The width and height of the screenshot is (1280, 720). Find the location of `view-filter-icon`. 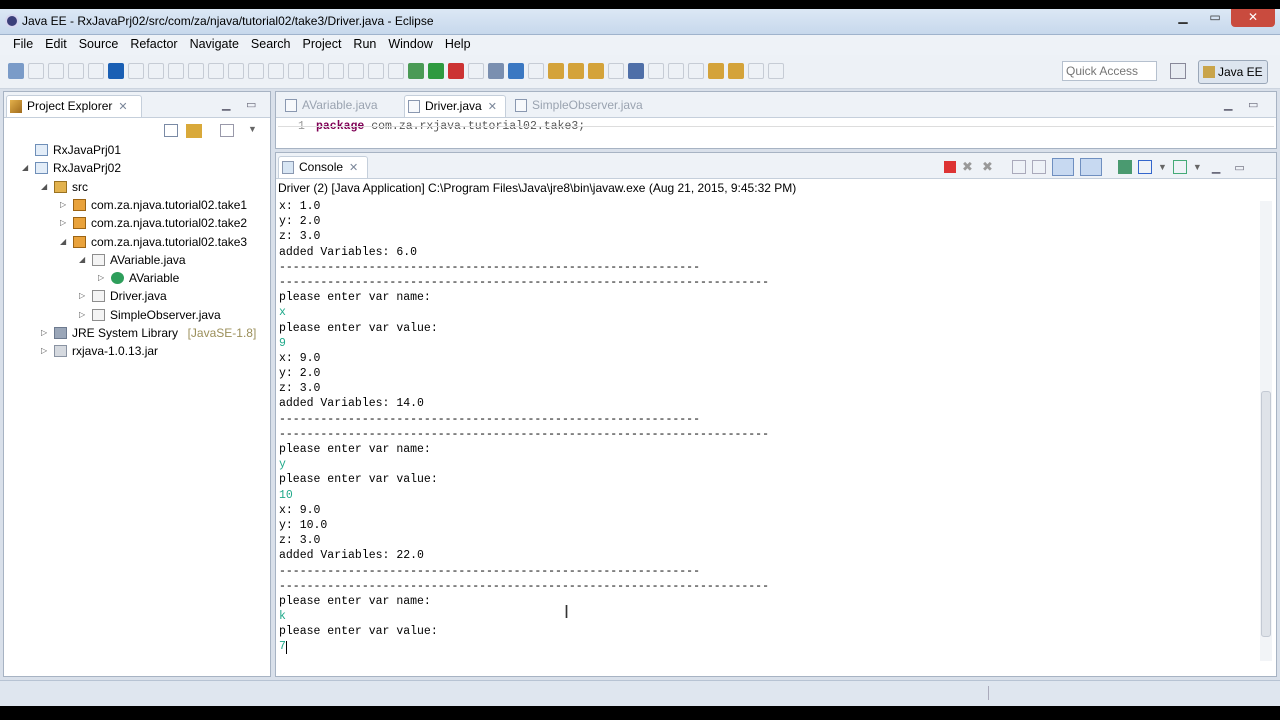

view-filter-icon is located at coordinates (227, 130).